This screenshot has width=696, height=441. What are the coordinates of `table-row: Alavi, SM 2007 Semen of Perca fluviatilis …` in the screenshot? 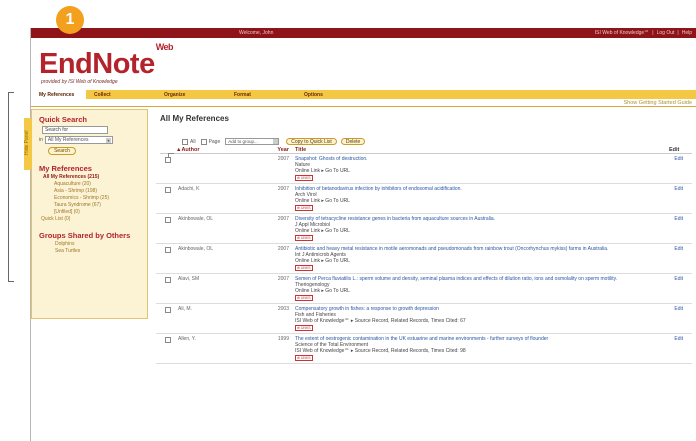 It's located at (424, 289).